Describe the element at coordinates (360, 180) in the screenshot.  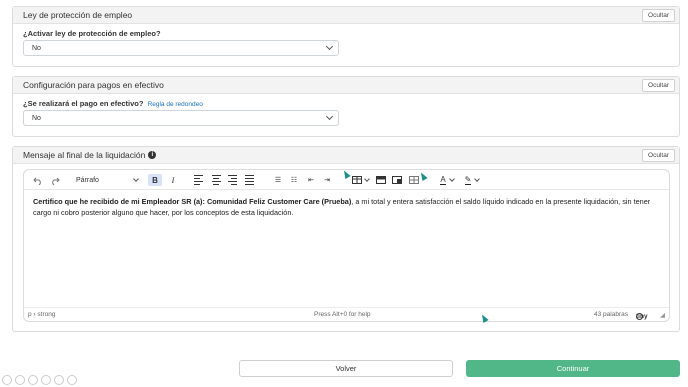
I see `table-icon` at that location.